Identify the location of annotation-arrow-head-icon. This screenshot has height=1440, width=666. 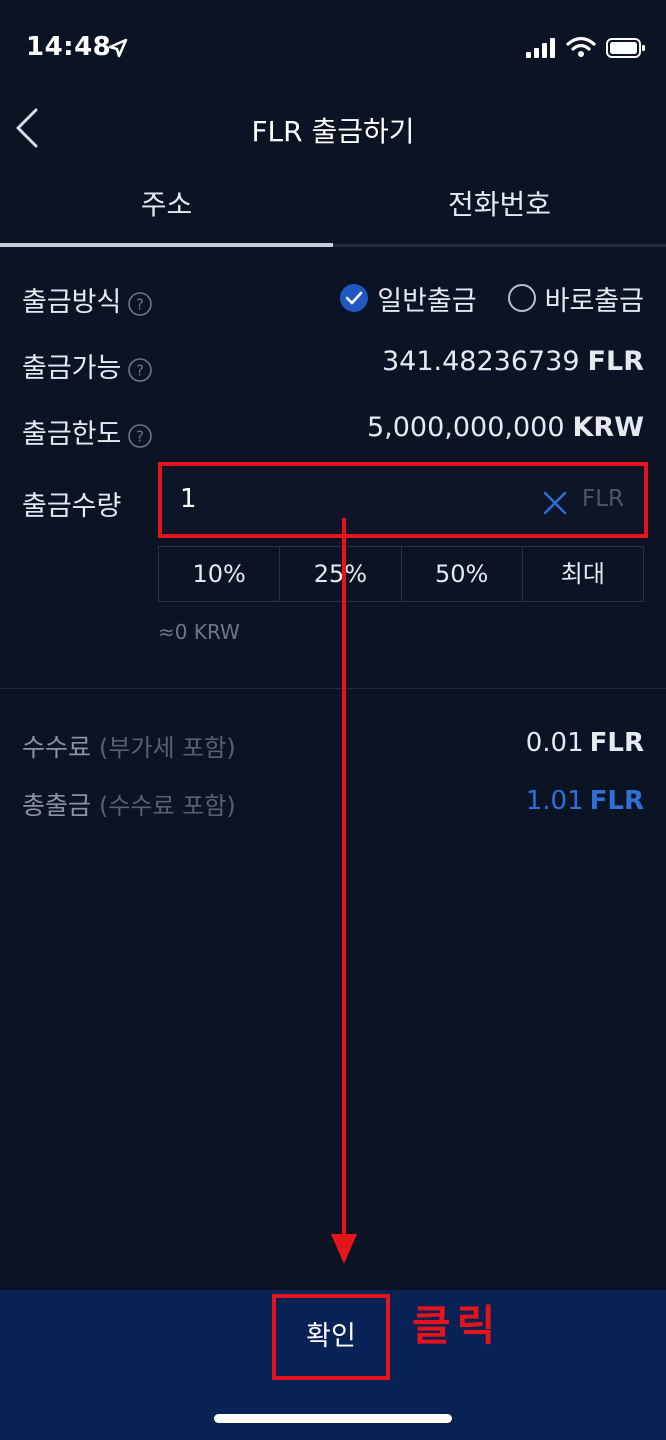
(344, 1249).